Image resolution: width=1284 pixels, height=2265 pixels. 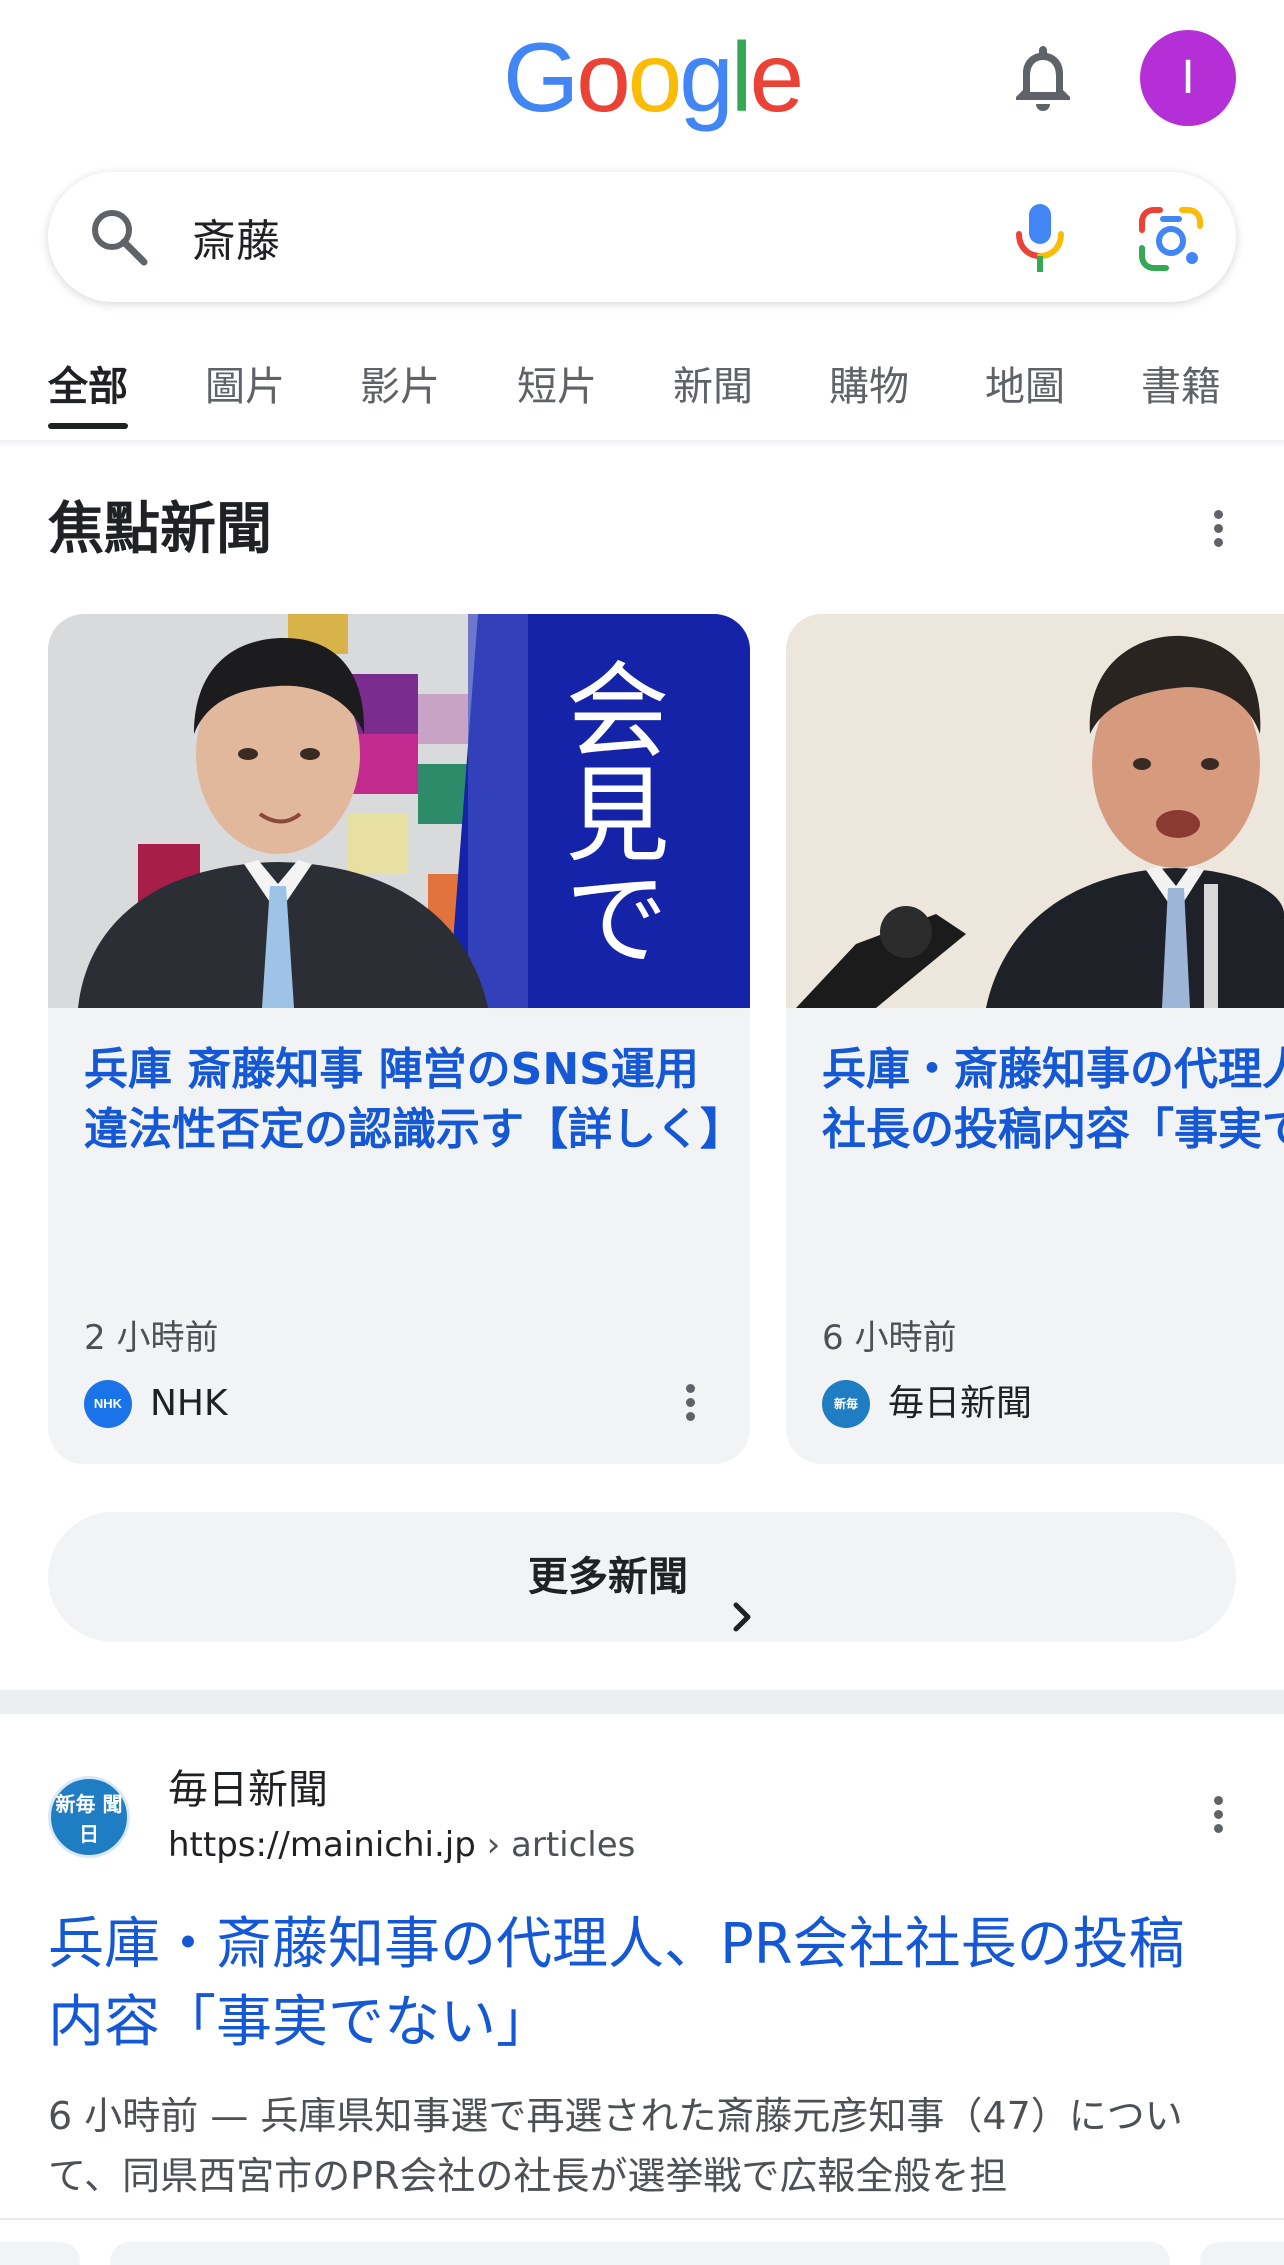 I want to click on result-site-name: 毎日新聞, so click(x=248, y=1790).